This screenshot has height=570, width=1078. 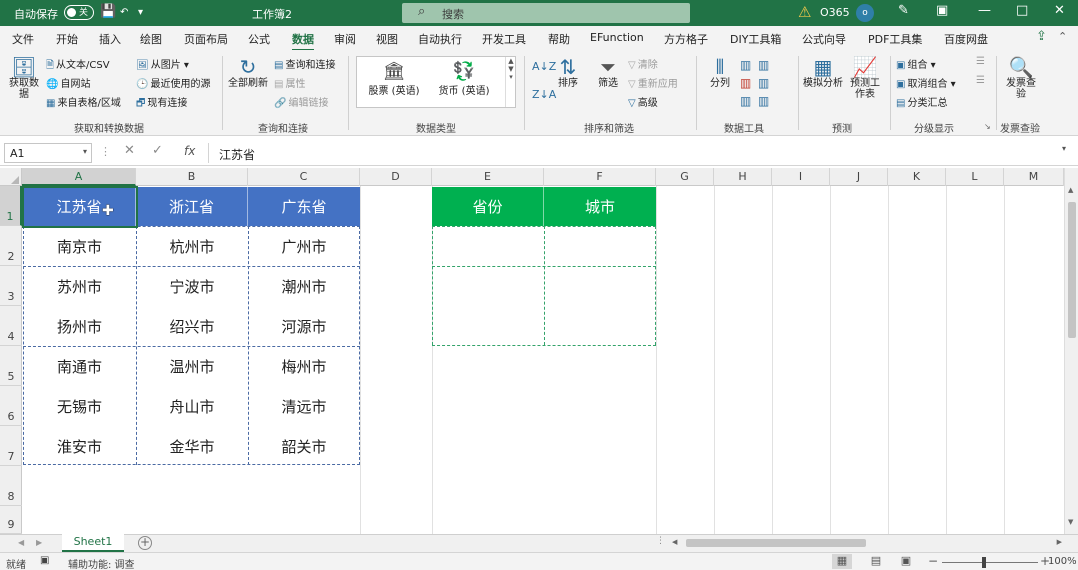 I want to click on cell-c4: 河源市, so click(x=304, y=326).